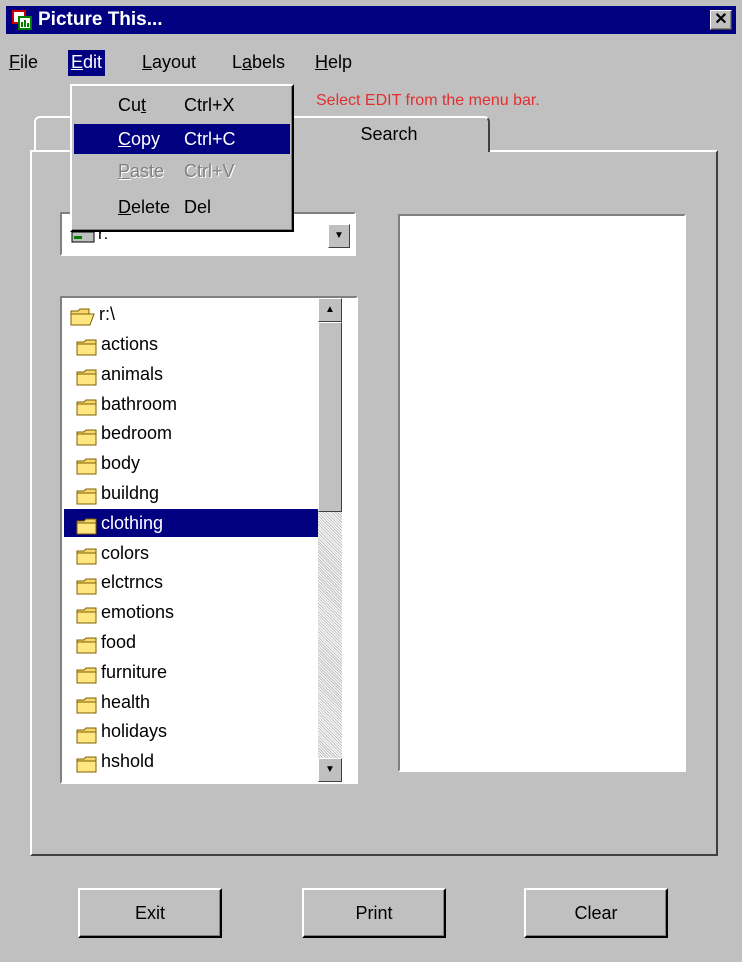 This screenshot has width=742, height=962. I want to click on folder-item-health: health, so click(113, 702).